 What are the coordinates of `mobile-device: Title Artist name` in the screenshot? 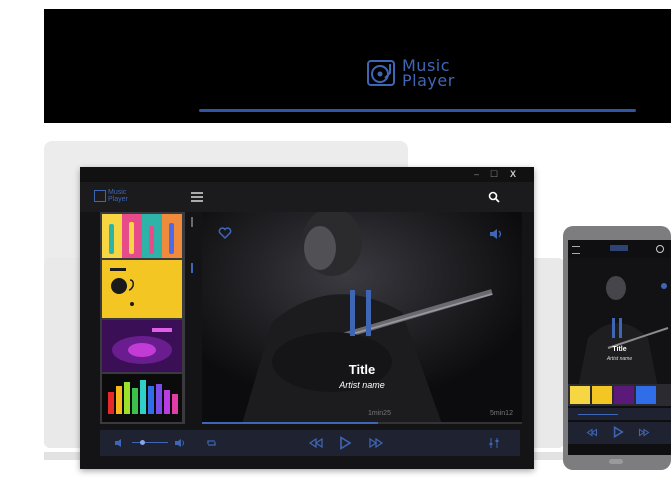 It's located at (617, 348).